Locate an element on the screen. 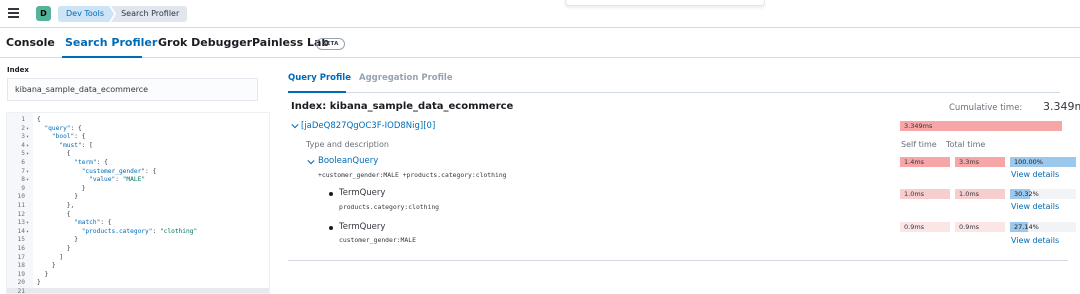  line-number: 9 is located at coordinates (23, 188).